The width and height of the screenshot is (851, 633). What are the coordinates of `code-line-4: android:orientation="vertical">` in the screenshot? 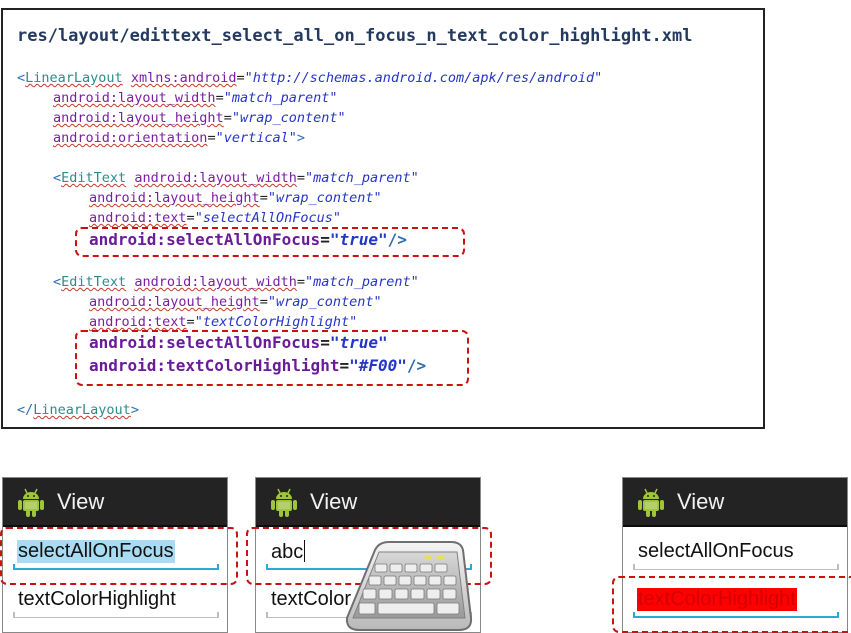 It's located at (179, 138).